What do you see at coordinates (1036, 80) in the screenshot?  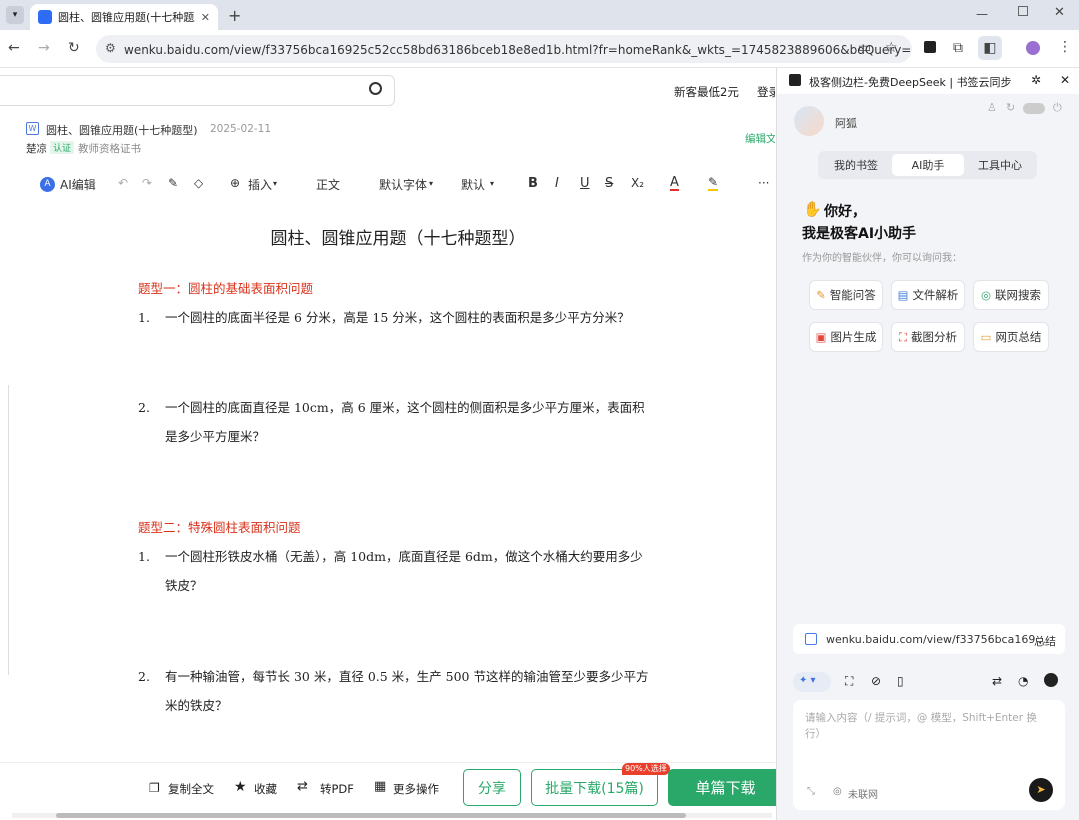 I see `pin-icon: ✲` at bounding box center [1036, 80].